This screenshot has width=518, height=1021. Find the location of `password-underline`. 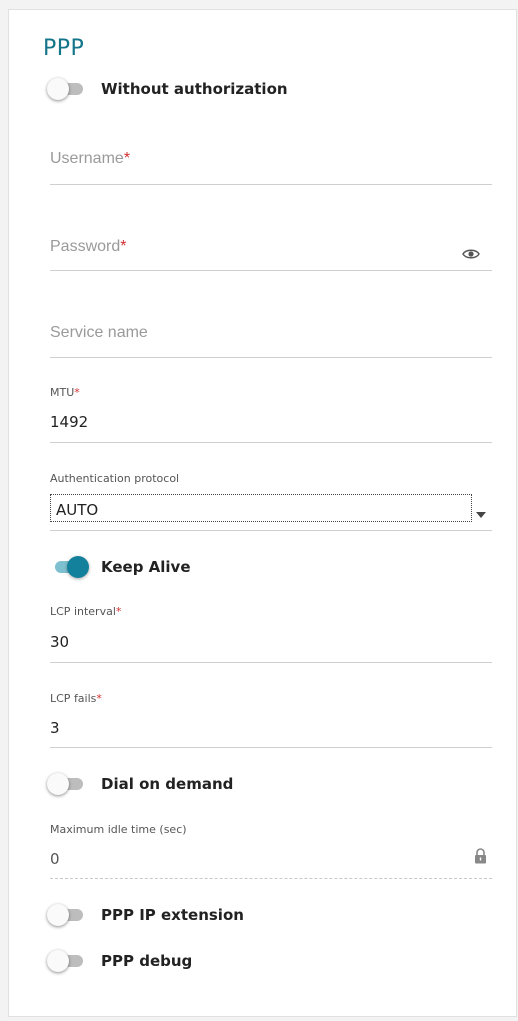

password-underline is located at coordinates (271, 270).